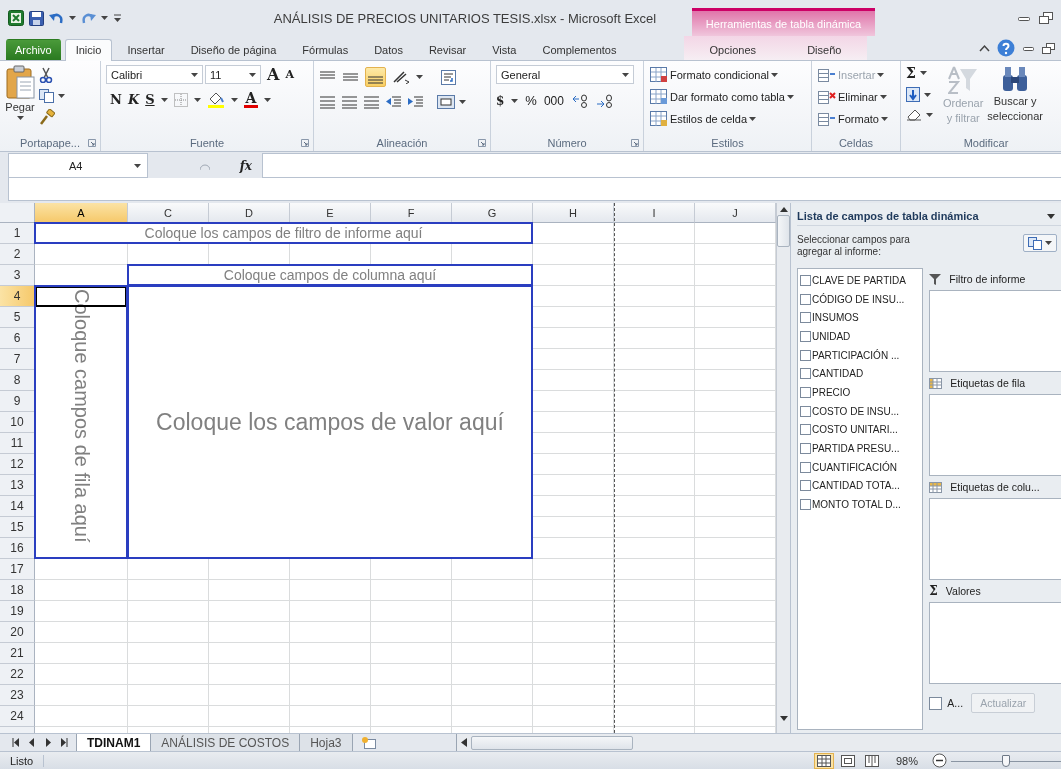 The image size is (1061, 769). I want to click on fill-color-icon, so click(215, 99).